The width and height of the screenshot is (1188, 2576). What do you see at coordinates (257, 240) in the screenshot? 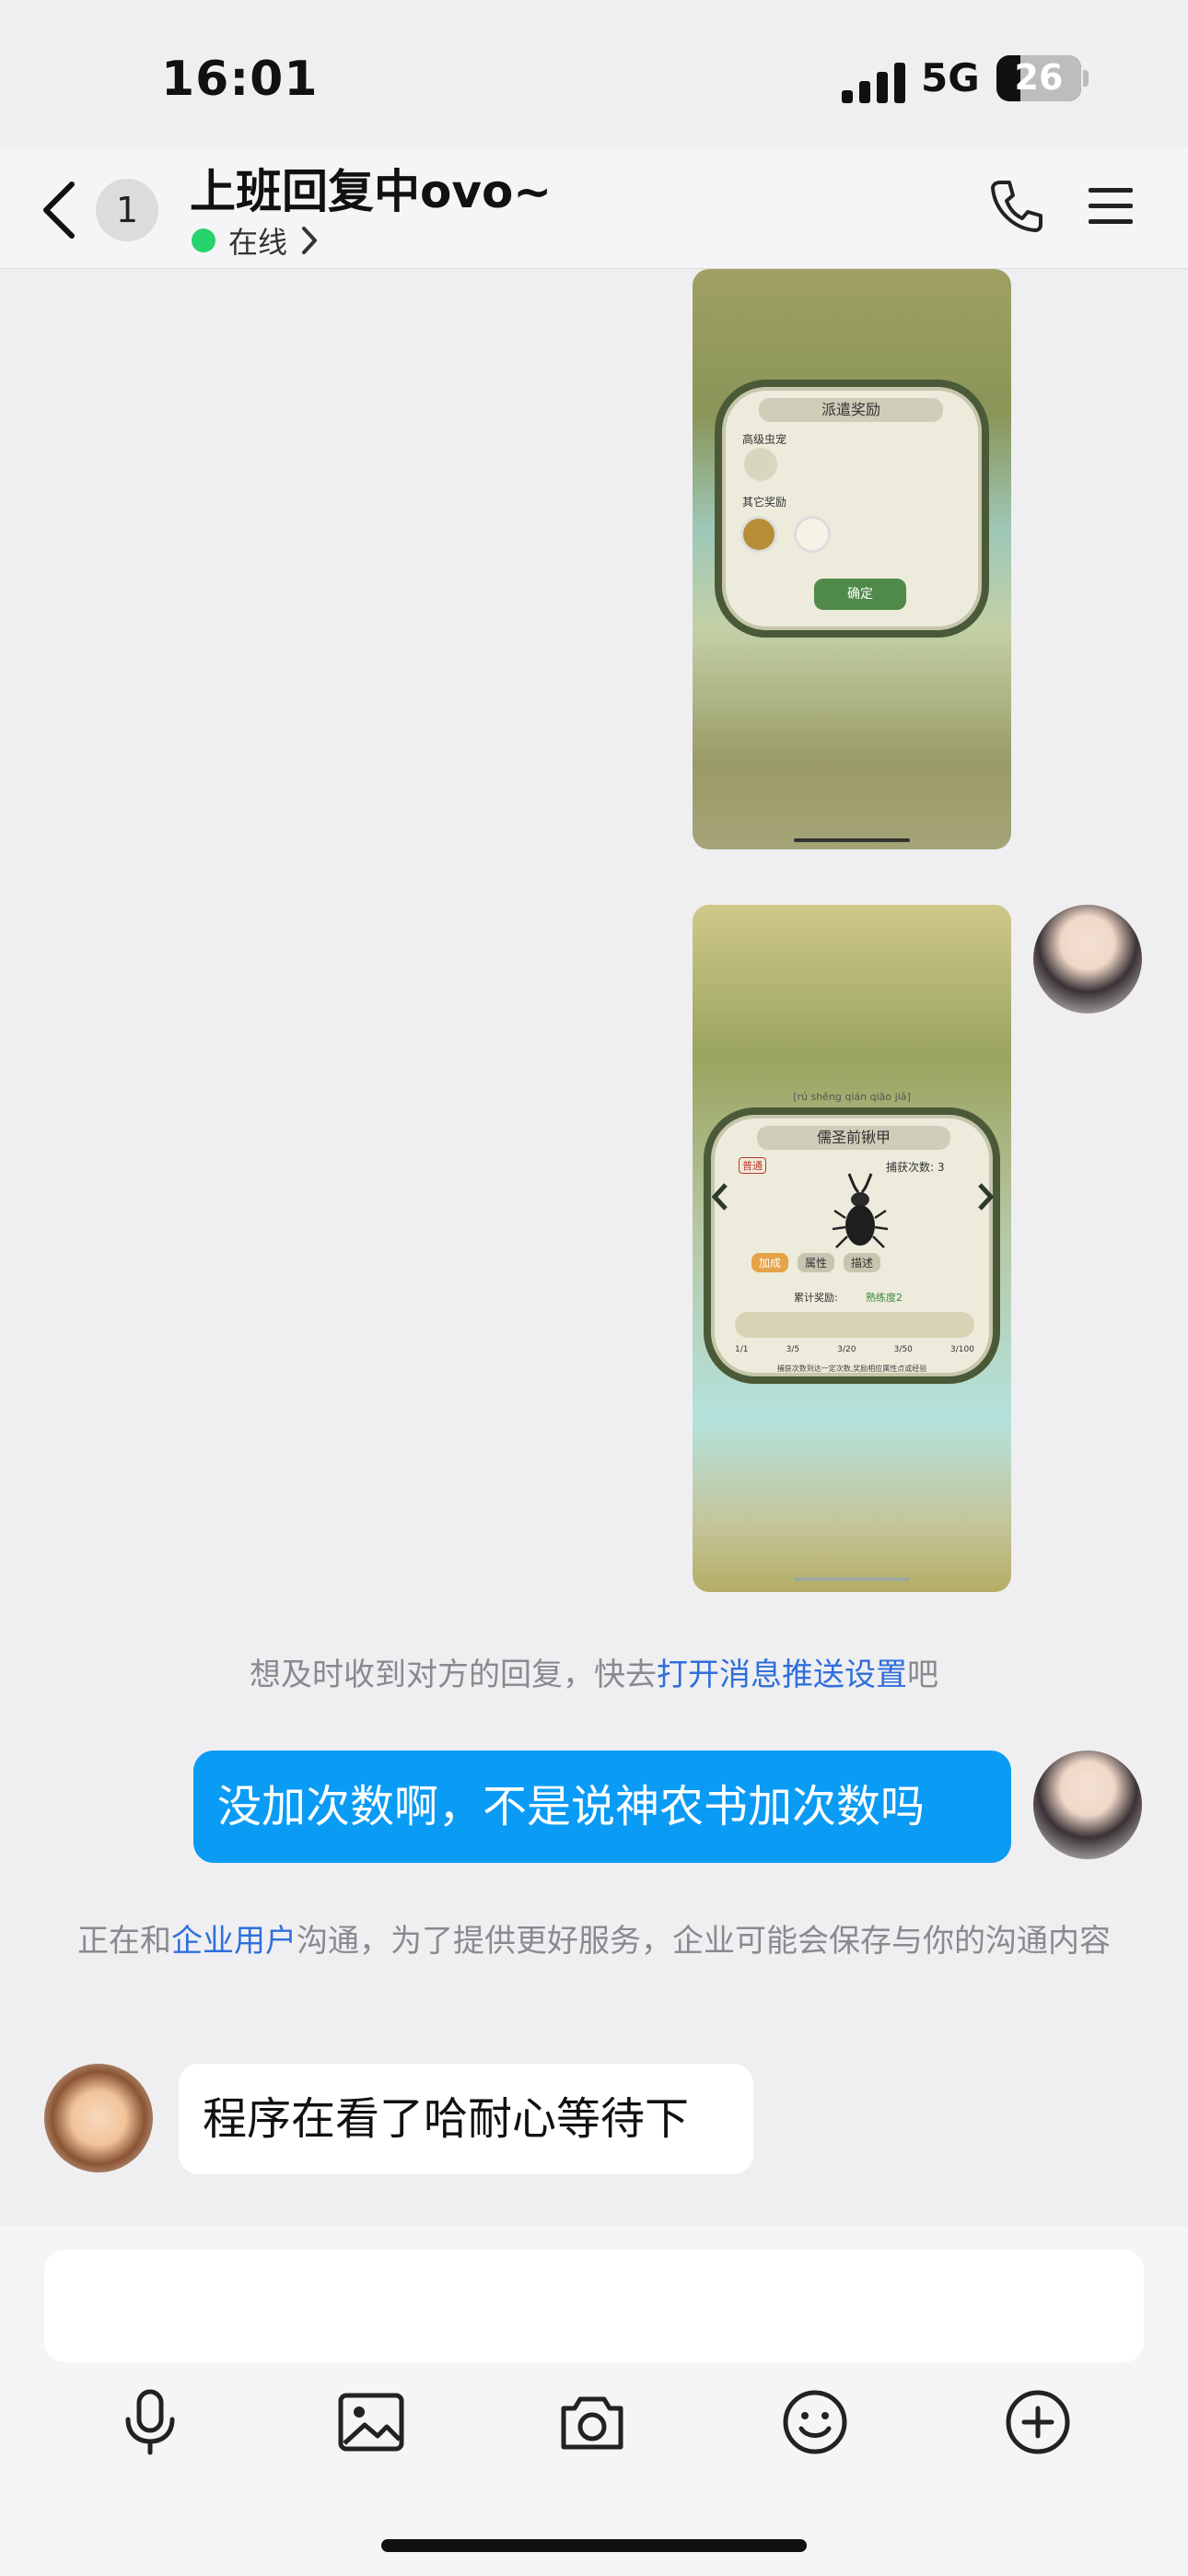
I see `online-status-text: 在线` at bounding box center [257, 240].